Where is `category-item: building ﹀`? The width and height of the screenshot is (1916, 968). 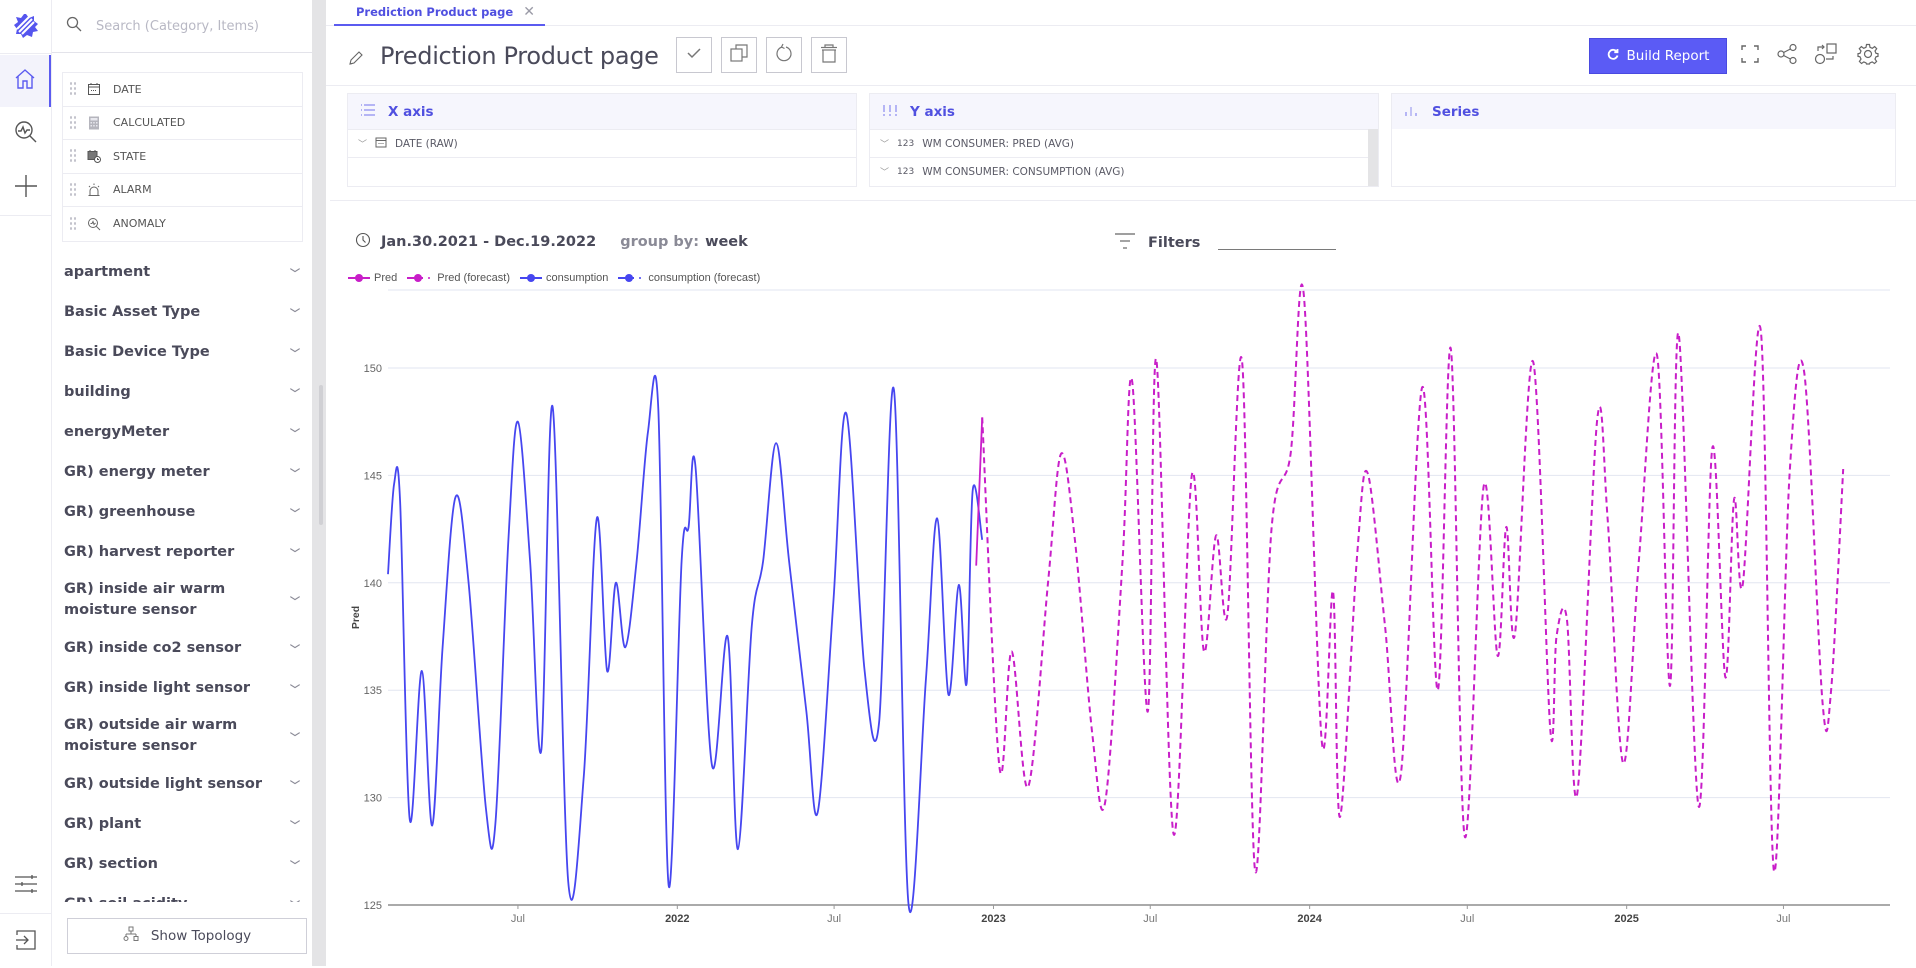 category-item: building ﹀ is located at coordinates (185, 392).